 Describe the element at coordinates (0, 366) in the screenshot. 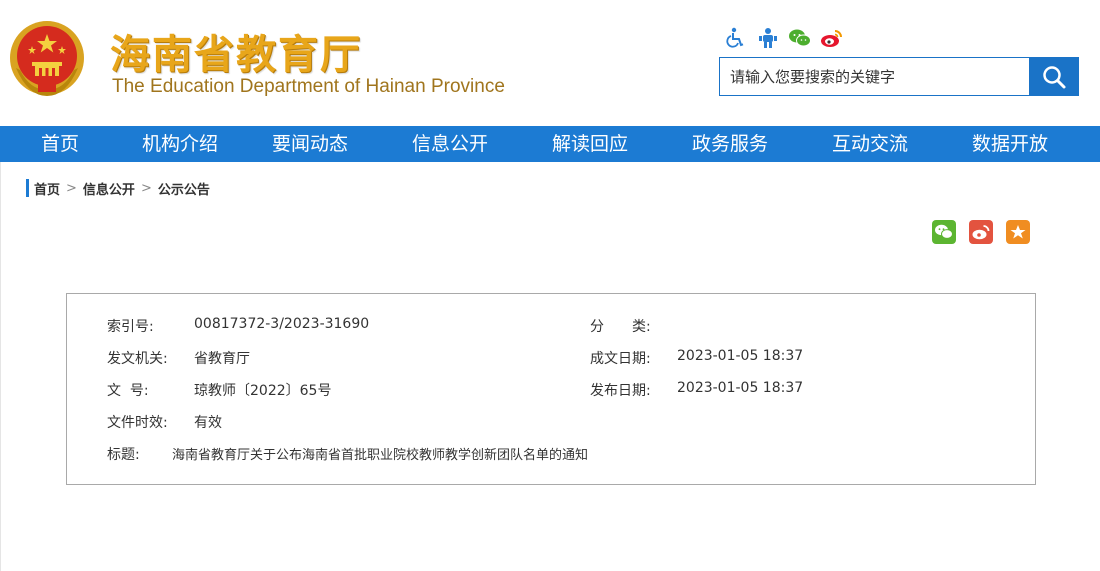

I see `page-edge` at that location.